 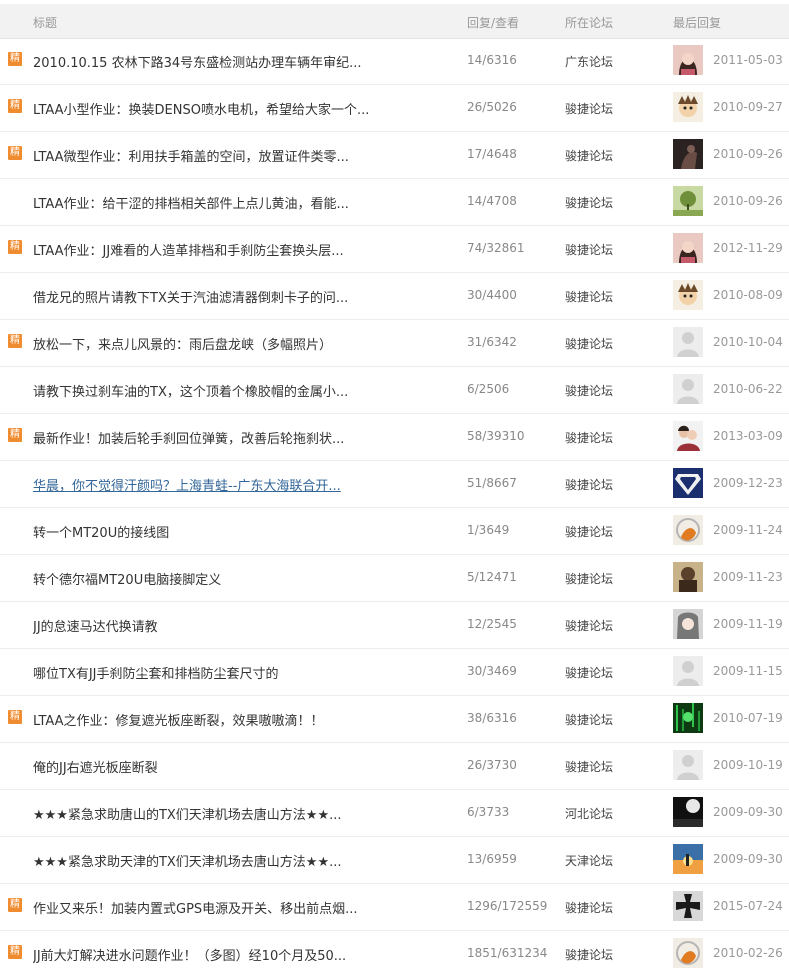 I want to click on reply-view-count: 1851/631234, so click(x=507, y=953).